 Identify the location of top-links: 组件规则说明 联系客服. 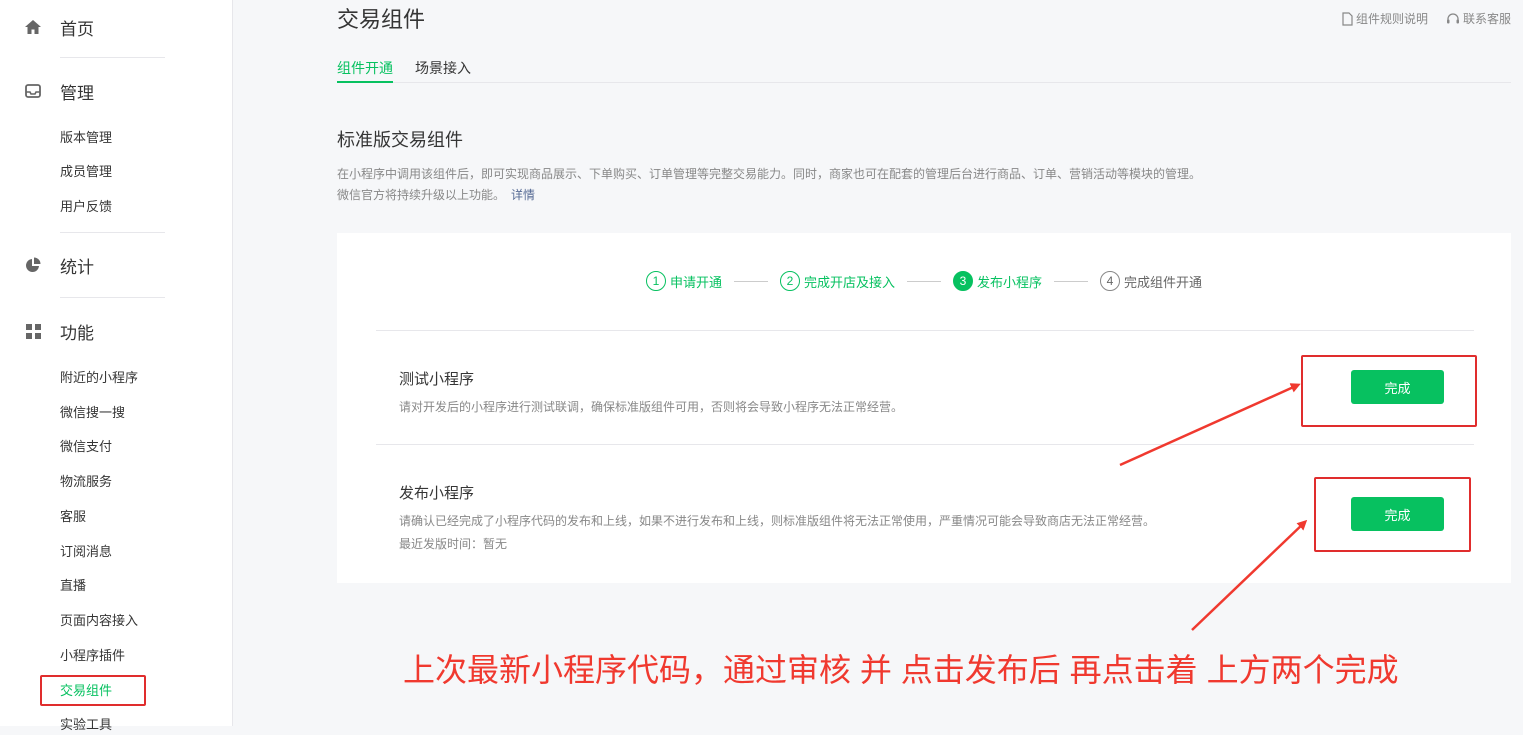
(1426, 18).